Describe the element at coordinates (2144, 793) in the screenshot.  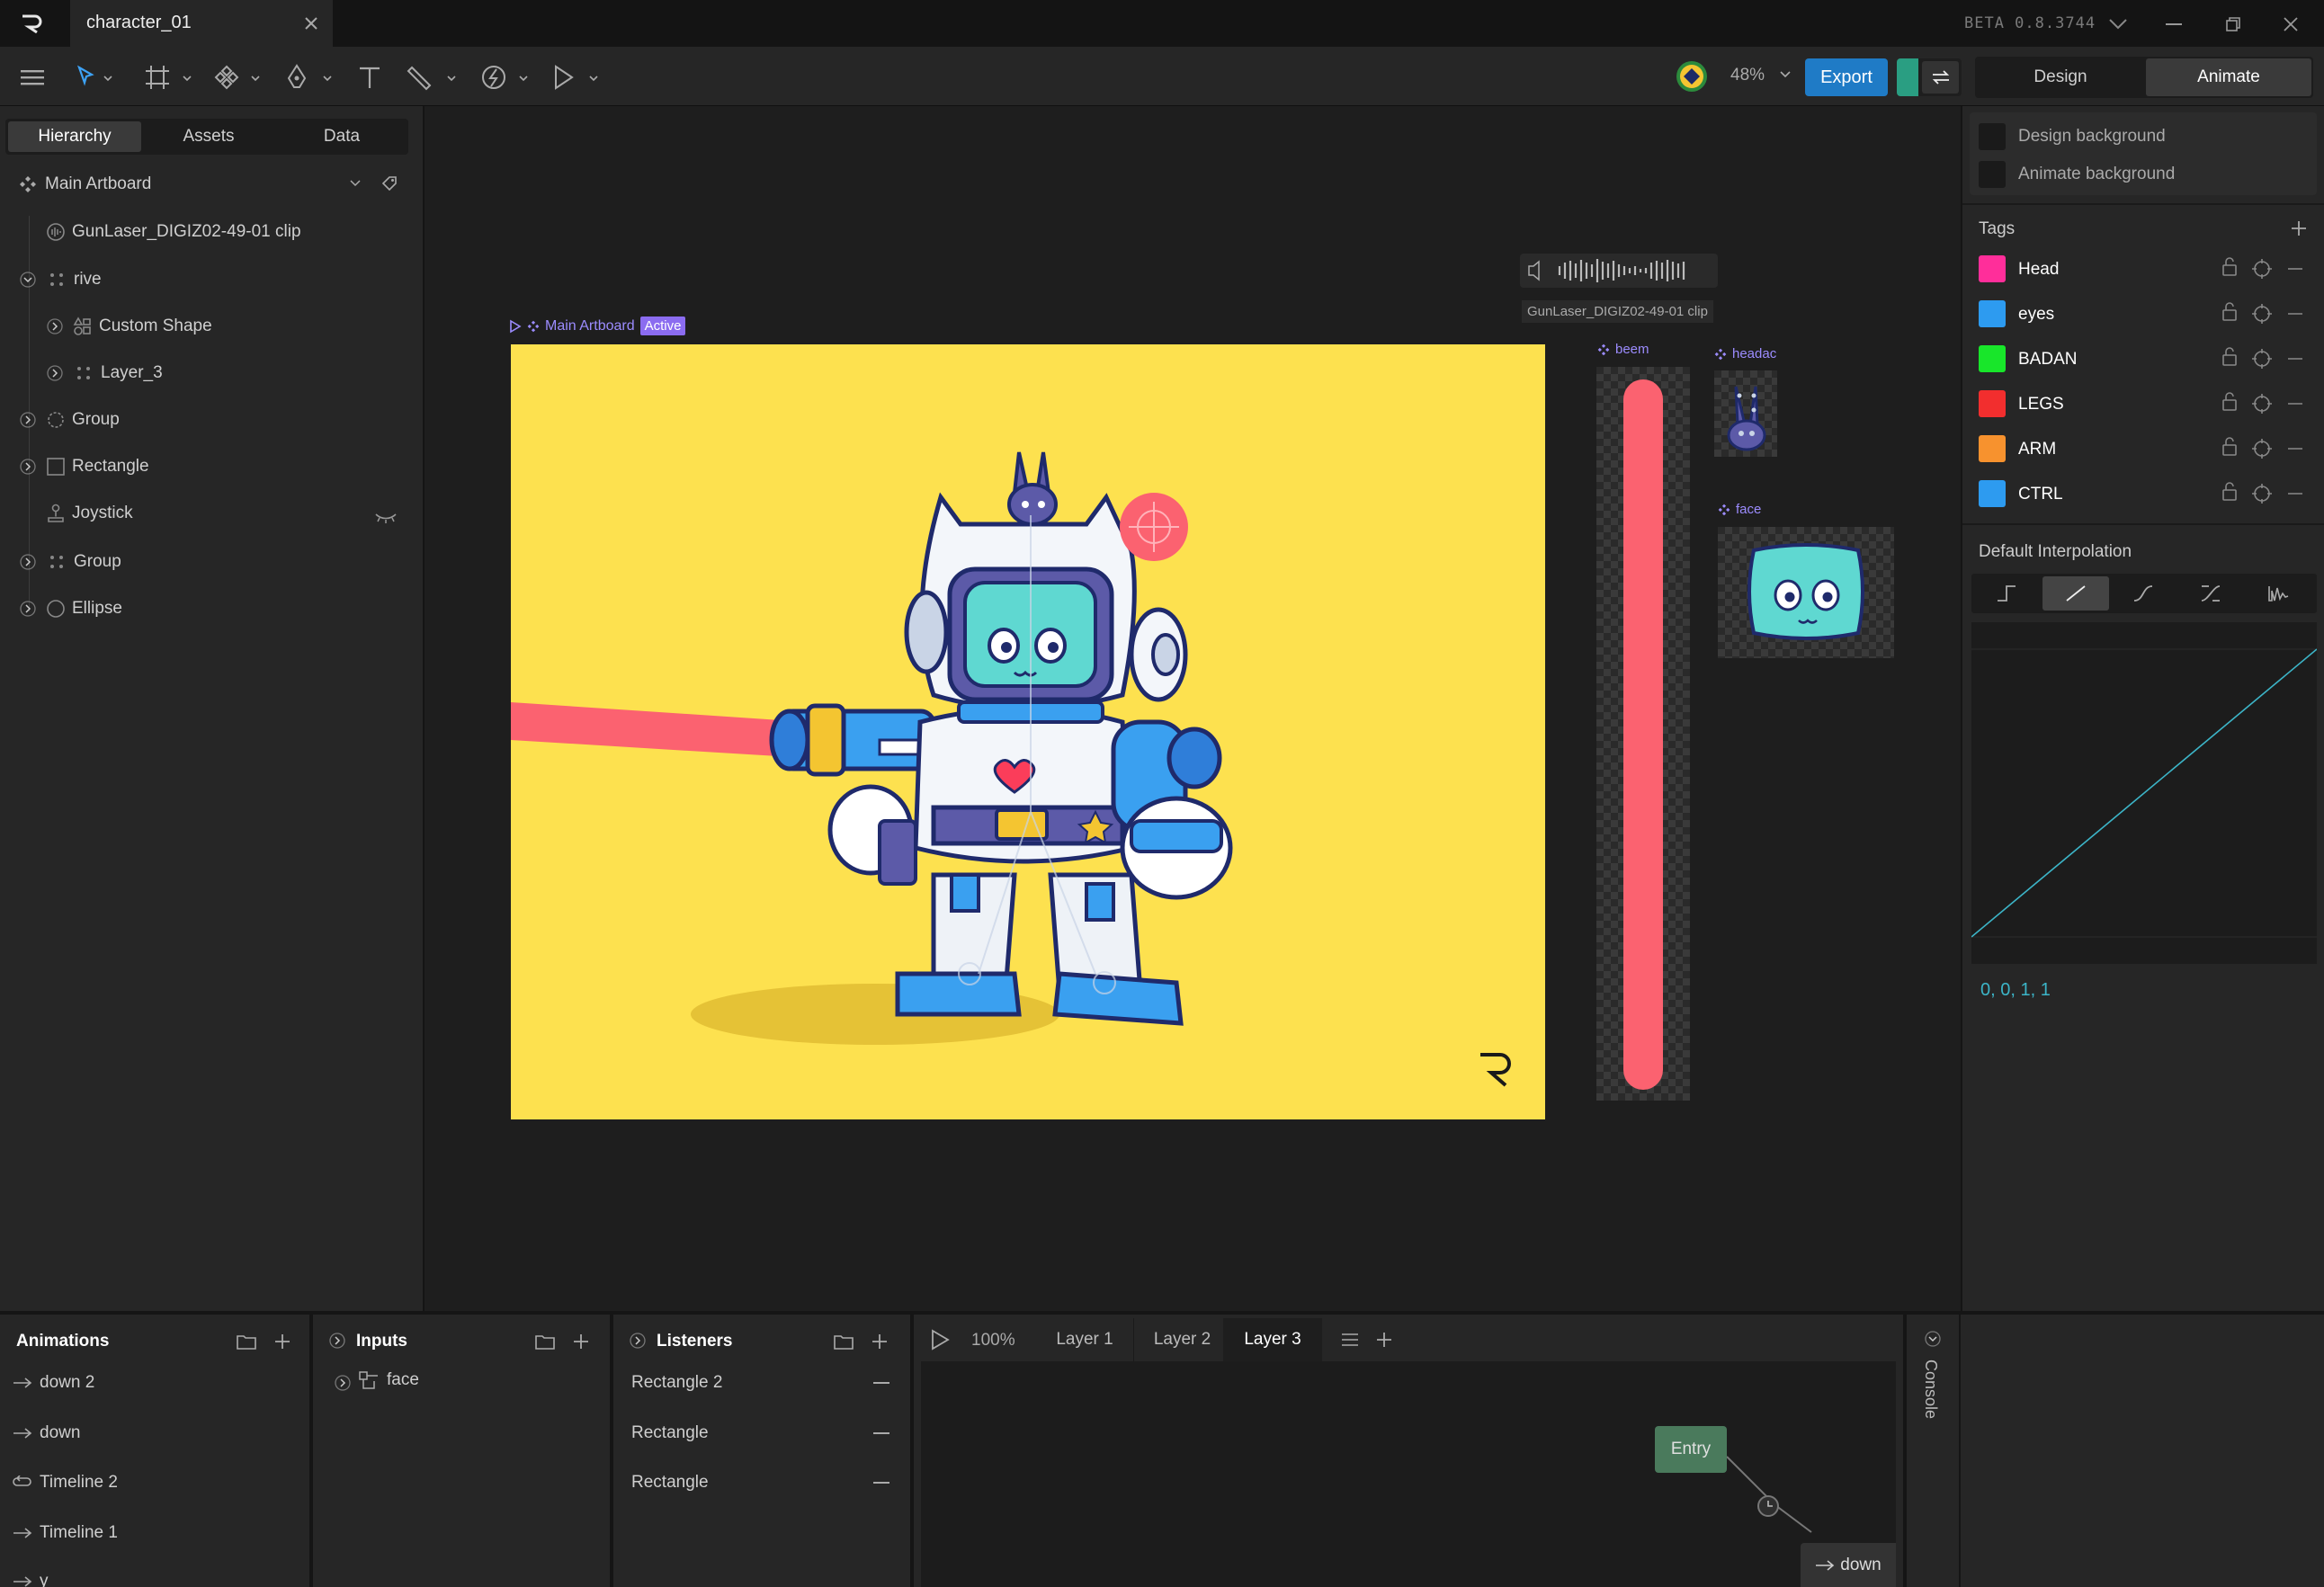
I see `curve-editor` at that location.